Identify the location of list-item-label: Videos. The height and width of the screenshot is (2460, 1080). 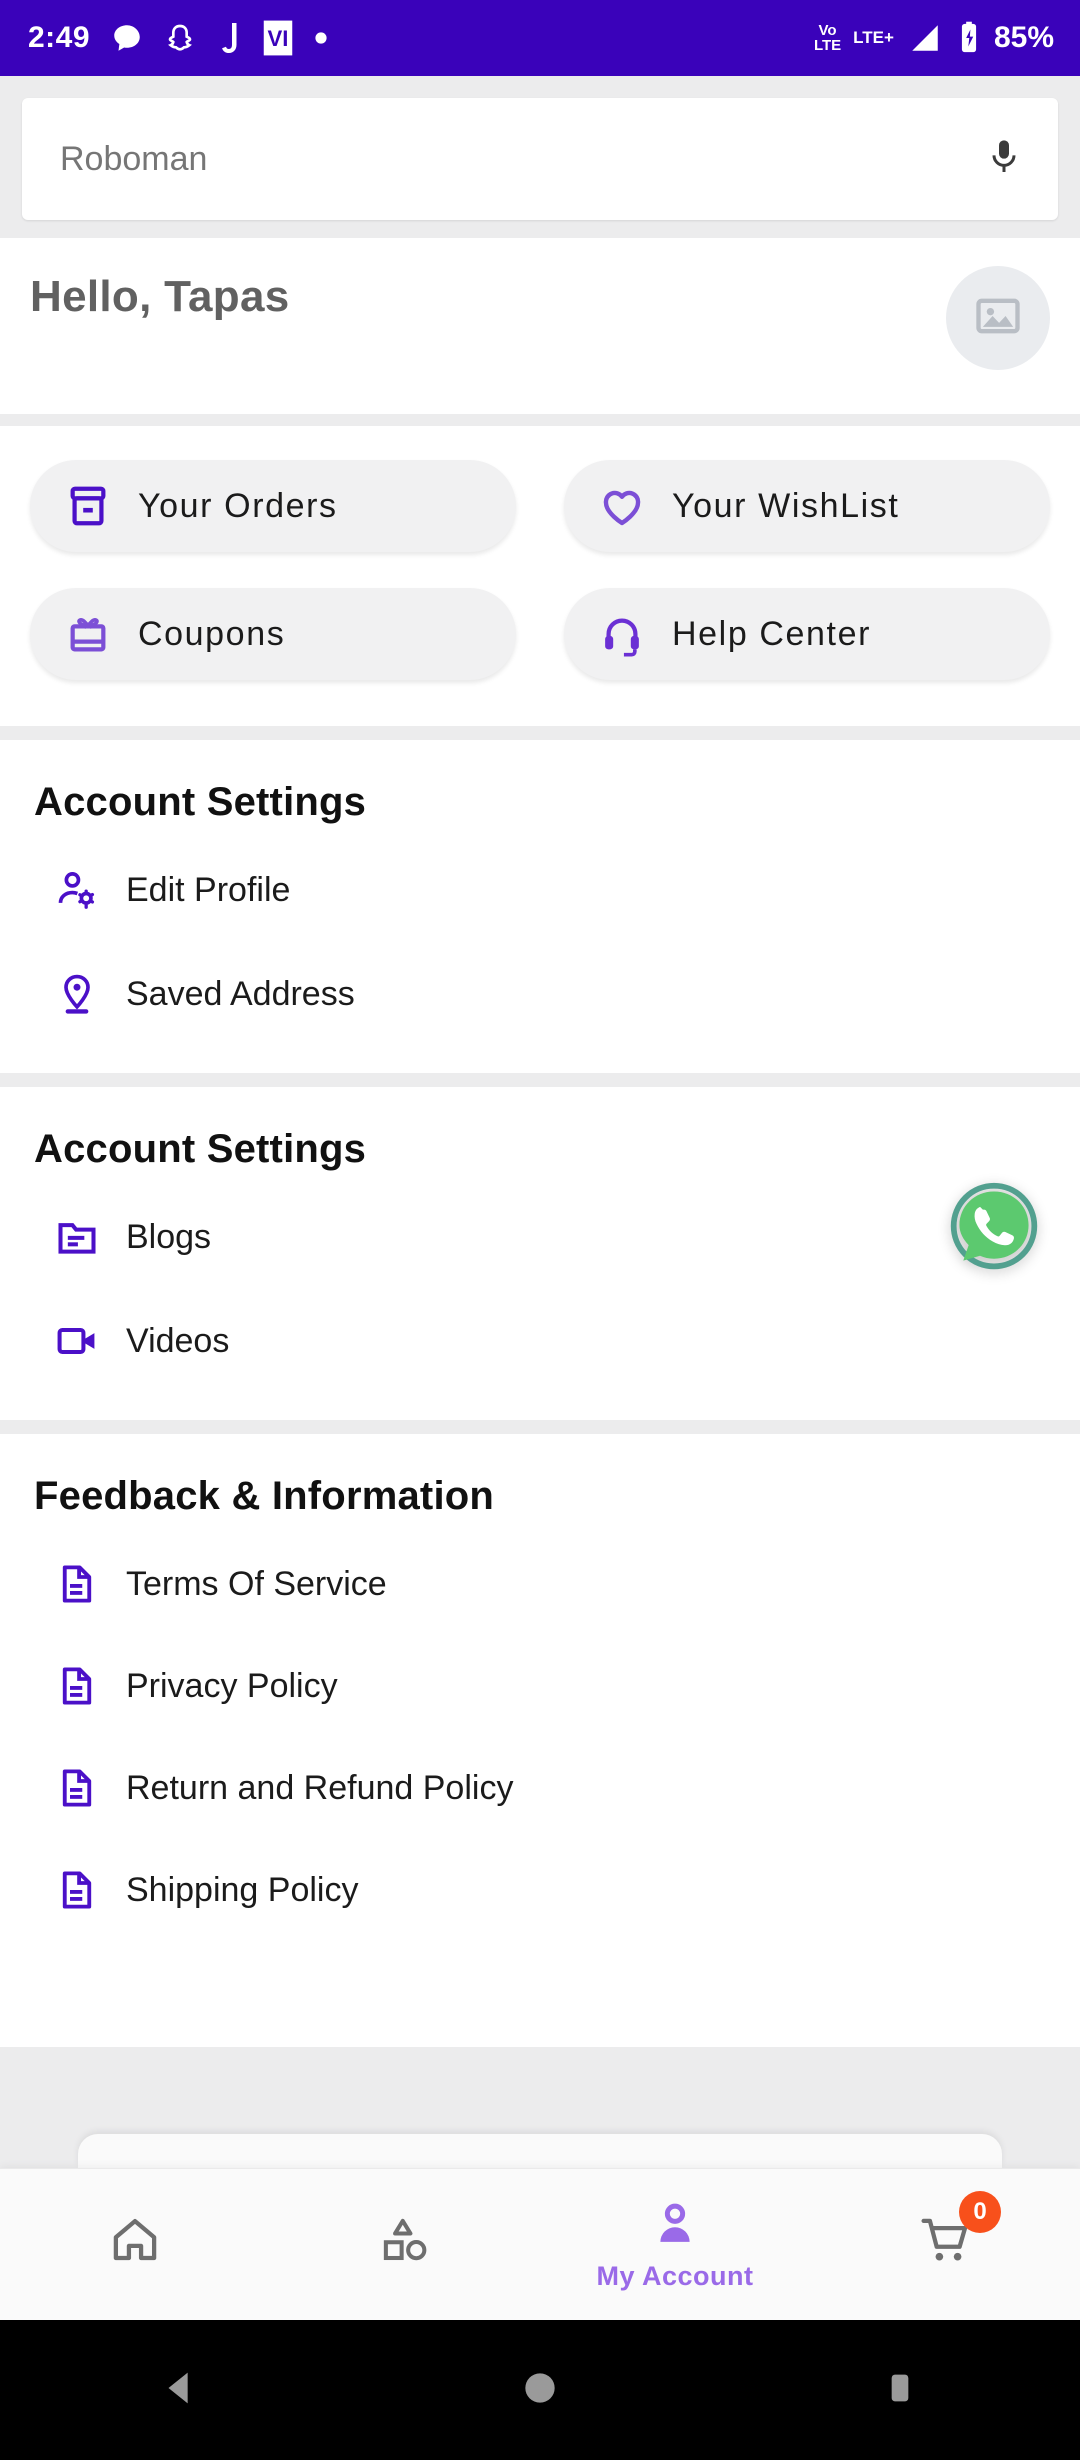
(178, 1340).